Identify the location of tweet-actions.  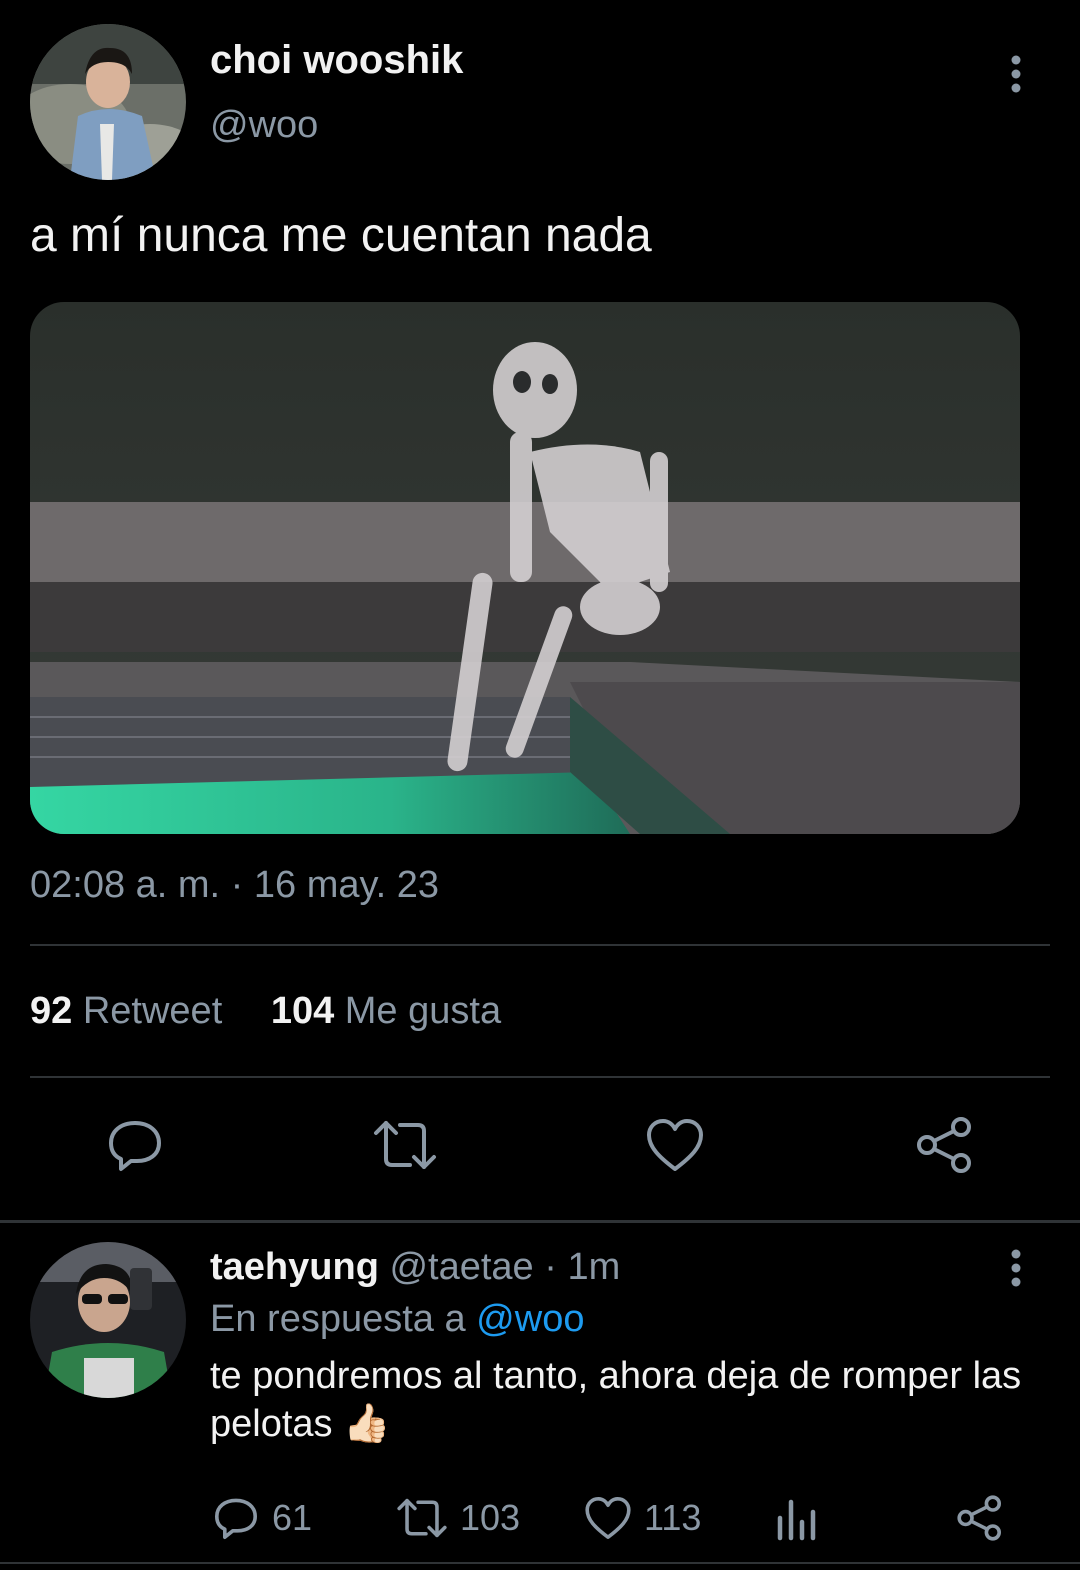
(540, 1150).